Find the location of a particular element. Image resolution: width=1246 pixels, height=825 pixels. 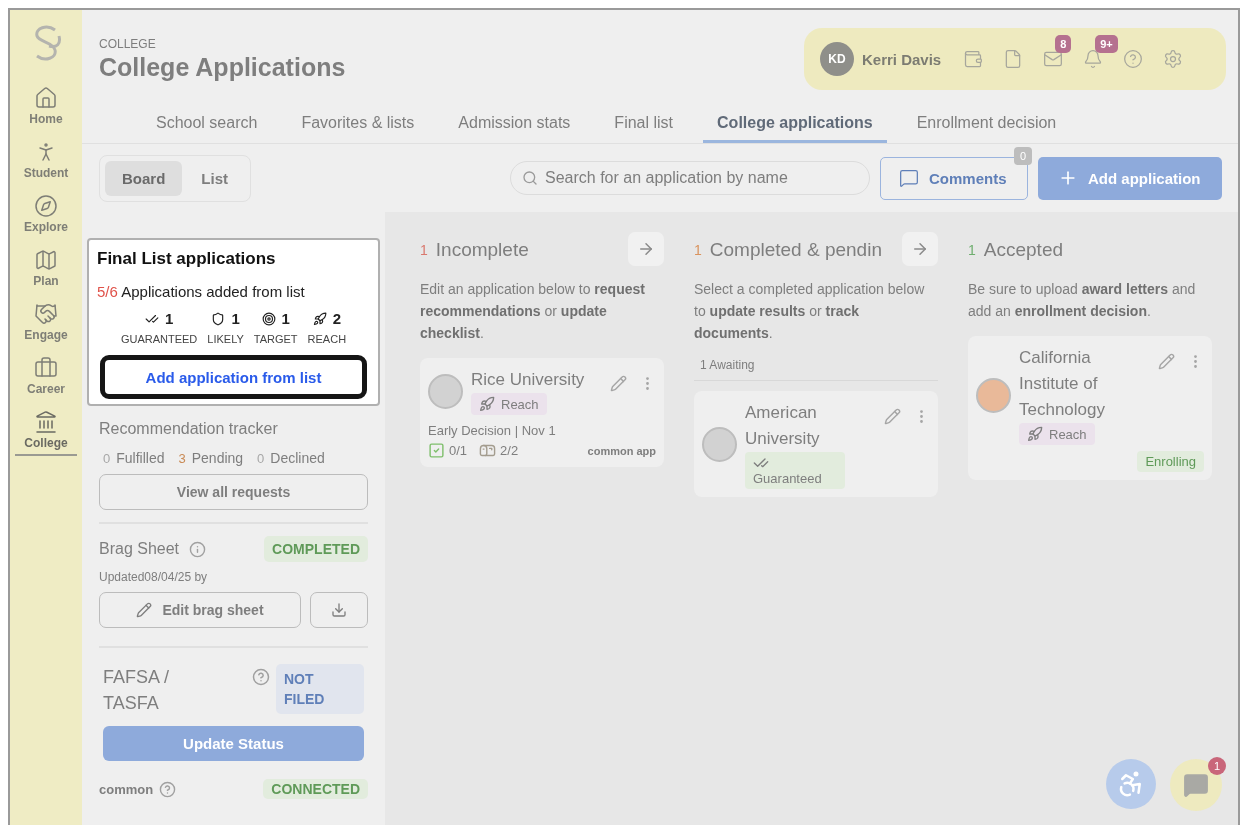

common-app-logo: common is located at coordinates (126, 789).